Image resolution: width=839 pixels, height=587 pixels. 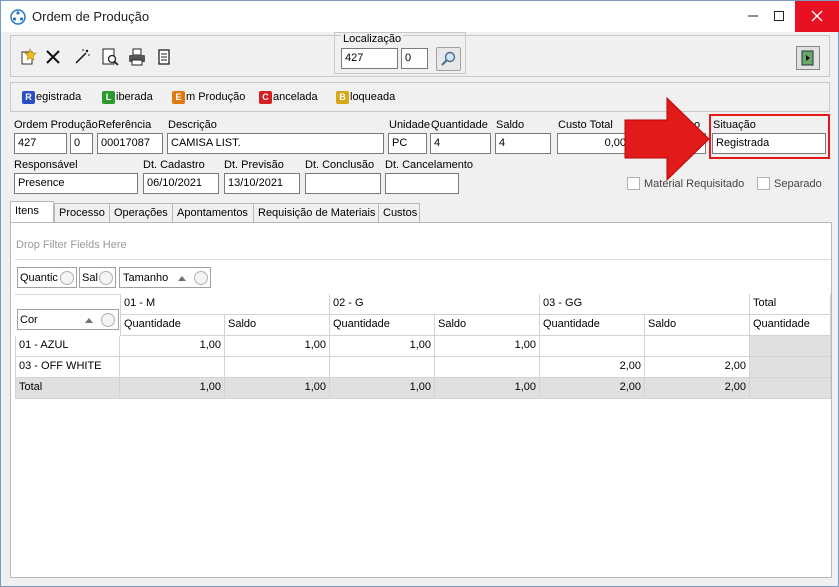 What do you see at coordinates (108, 97) in the screenshot?
I see `status-liberada-icon: L` at bounding box center [108, 97].